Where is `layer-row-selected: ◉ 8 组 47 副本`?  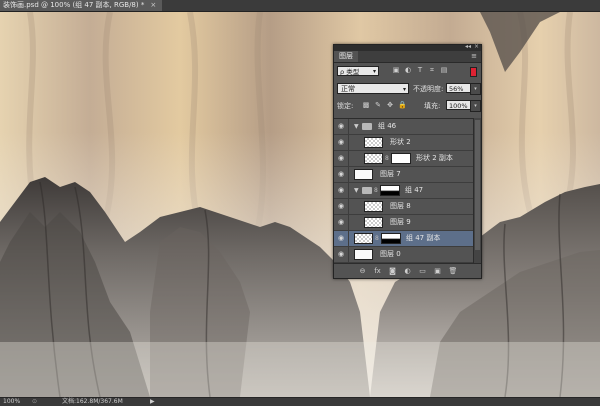
layer-row-selected: ◉ 8 组 47 副本 is located at coordinates (404, 239).